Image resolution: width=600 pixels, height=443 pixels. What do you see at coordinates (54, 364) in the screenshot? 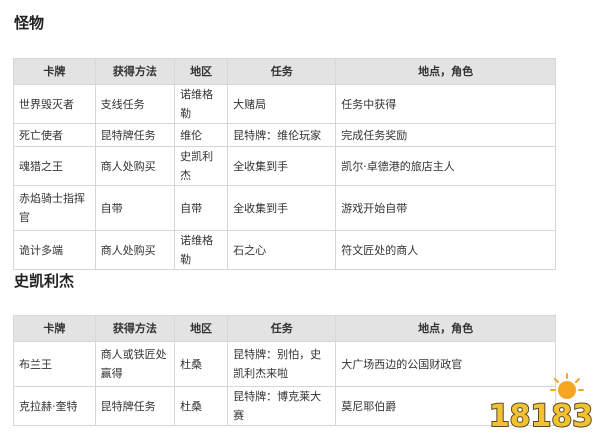
I see `cell-card: 布兰王` at bounding box center [54, 364].